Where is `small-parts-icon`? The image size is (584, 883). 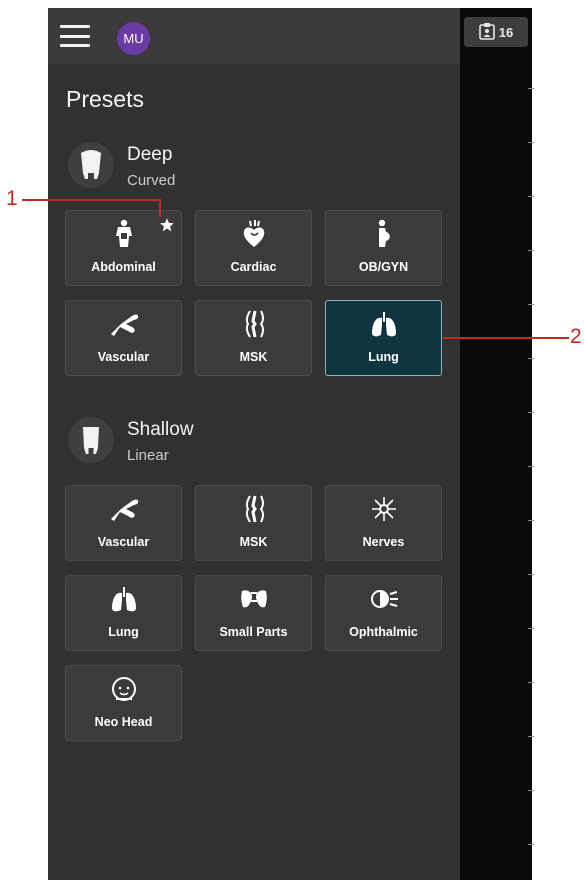 small-parts-icon is located at coordinates (253, 599).